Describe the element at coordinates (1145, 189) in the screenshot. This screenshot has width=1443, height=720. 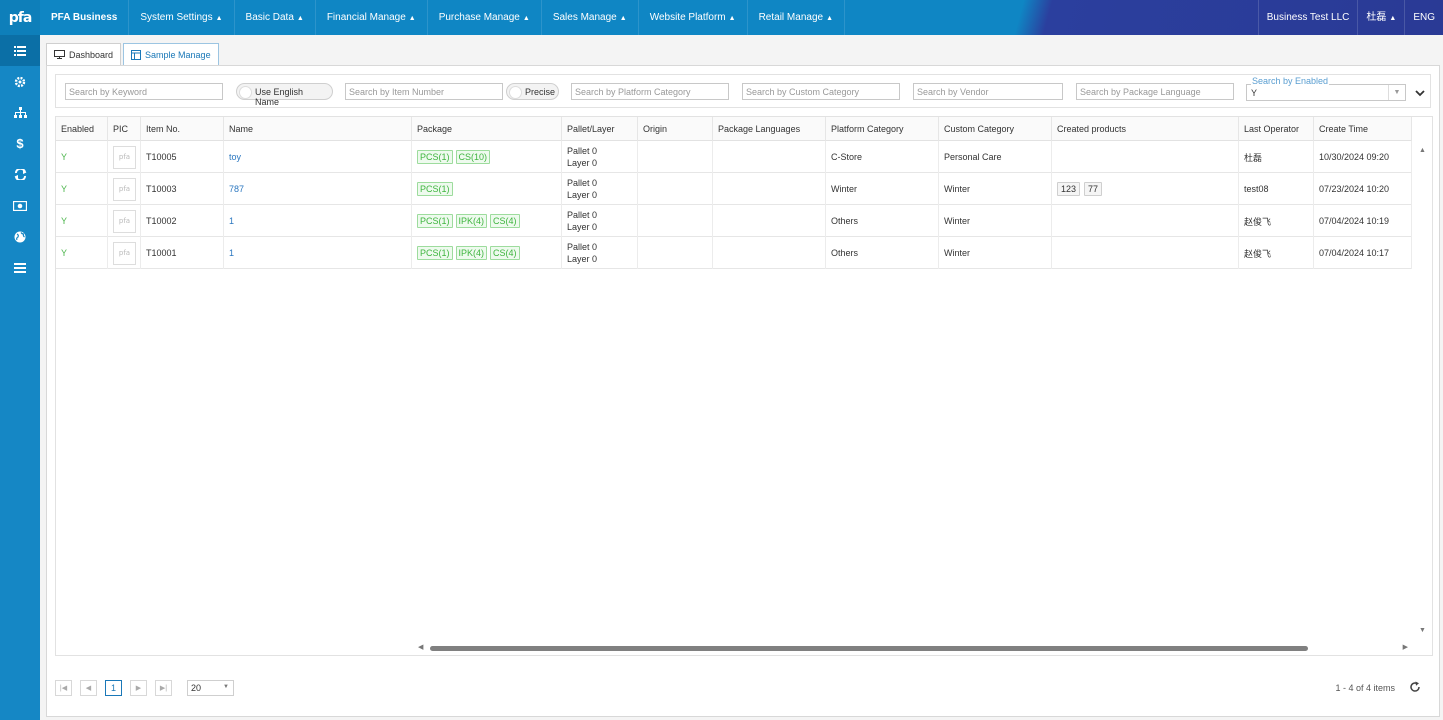
I see `cell-created-products: 123 77` at that location.